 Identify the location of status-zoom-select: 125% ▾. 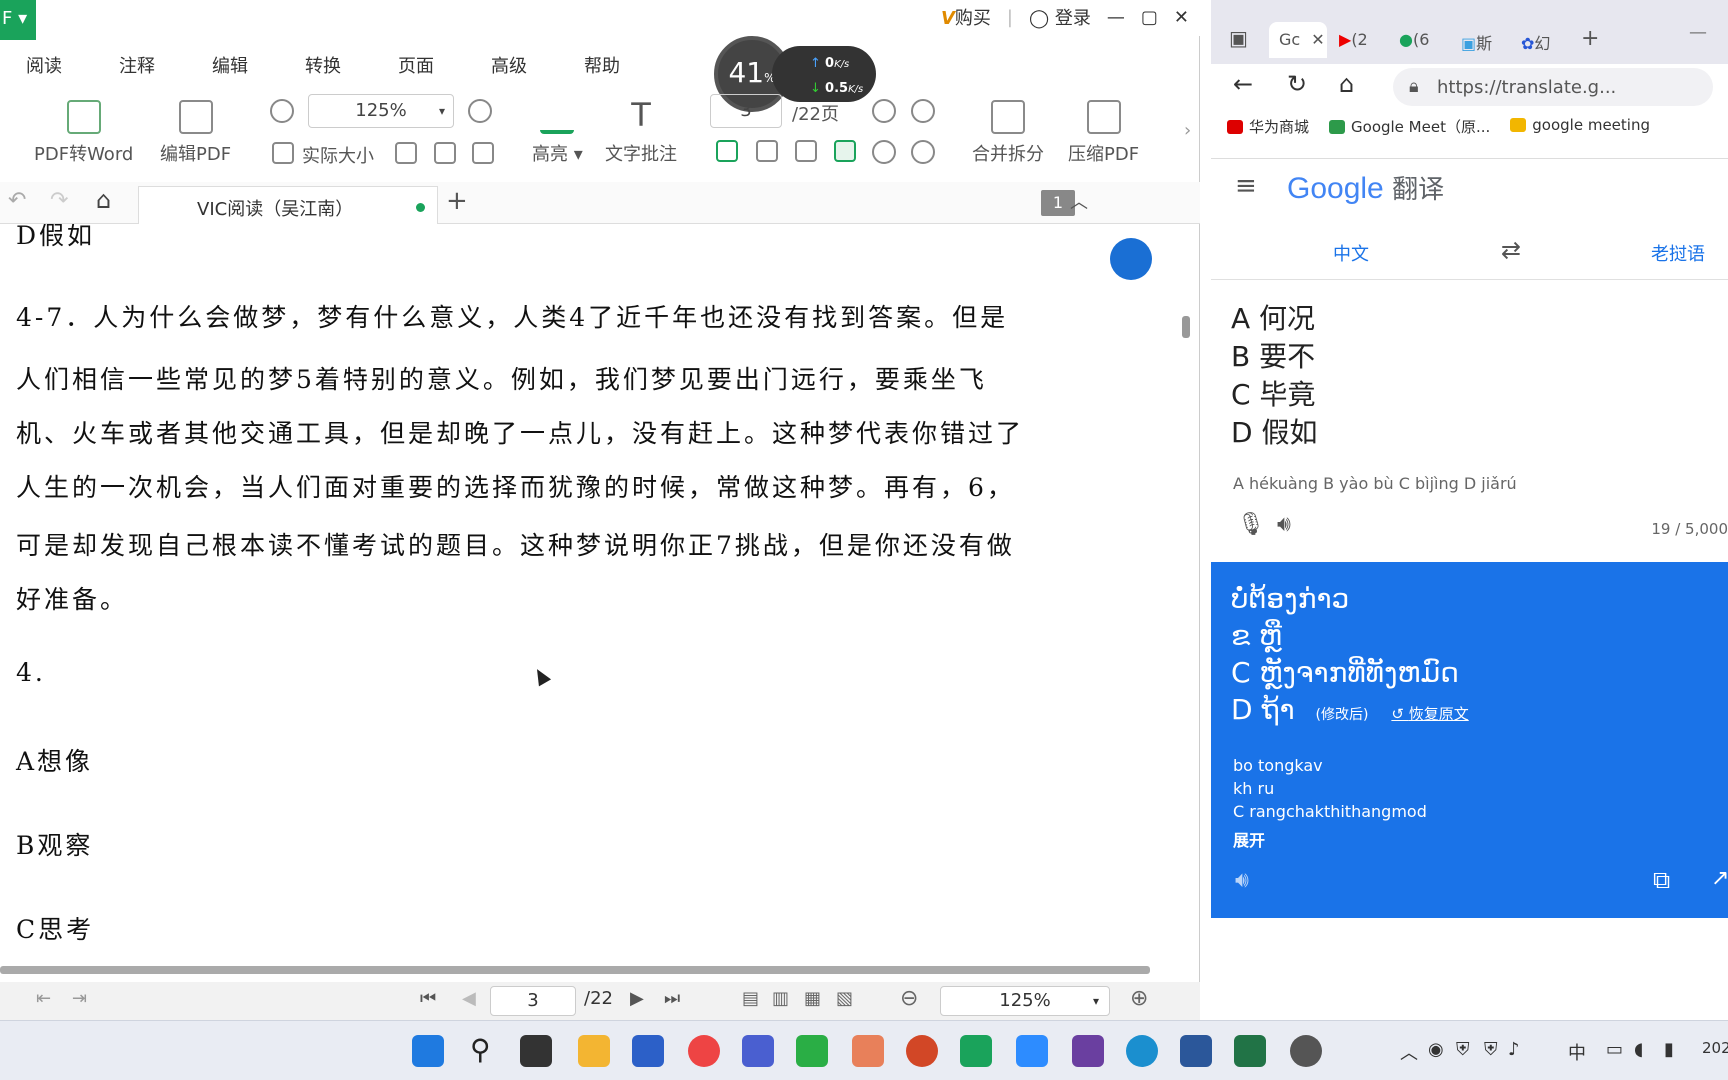
(1025, 1001).